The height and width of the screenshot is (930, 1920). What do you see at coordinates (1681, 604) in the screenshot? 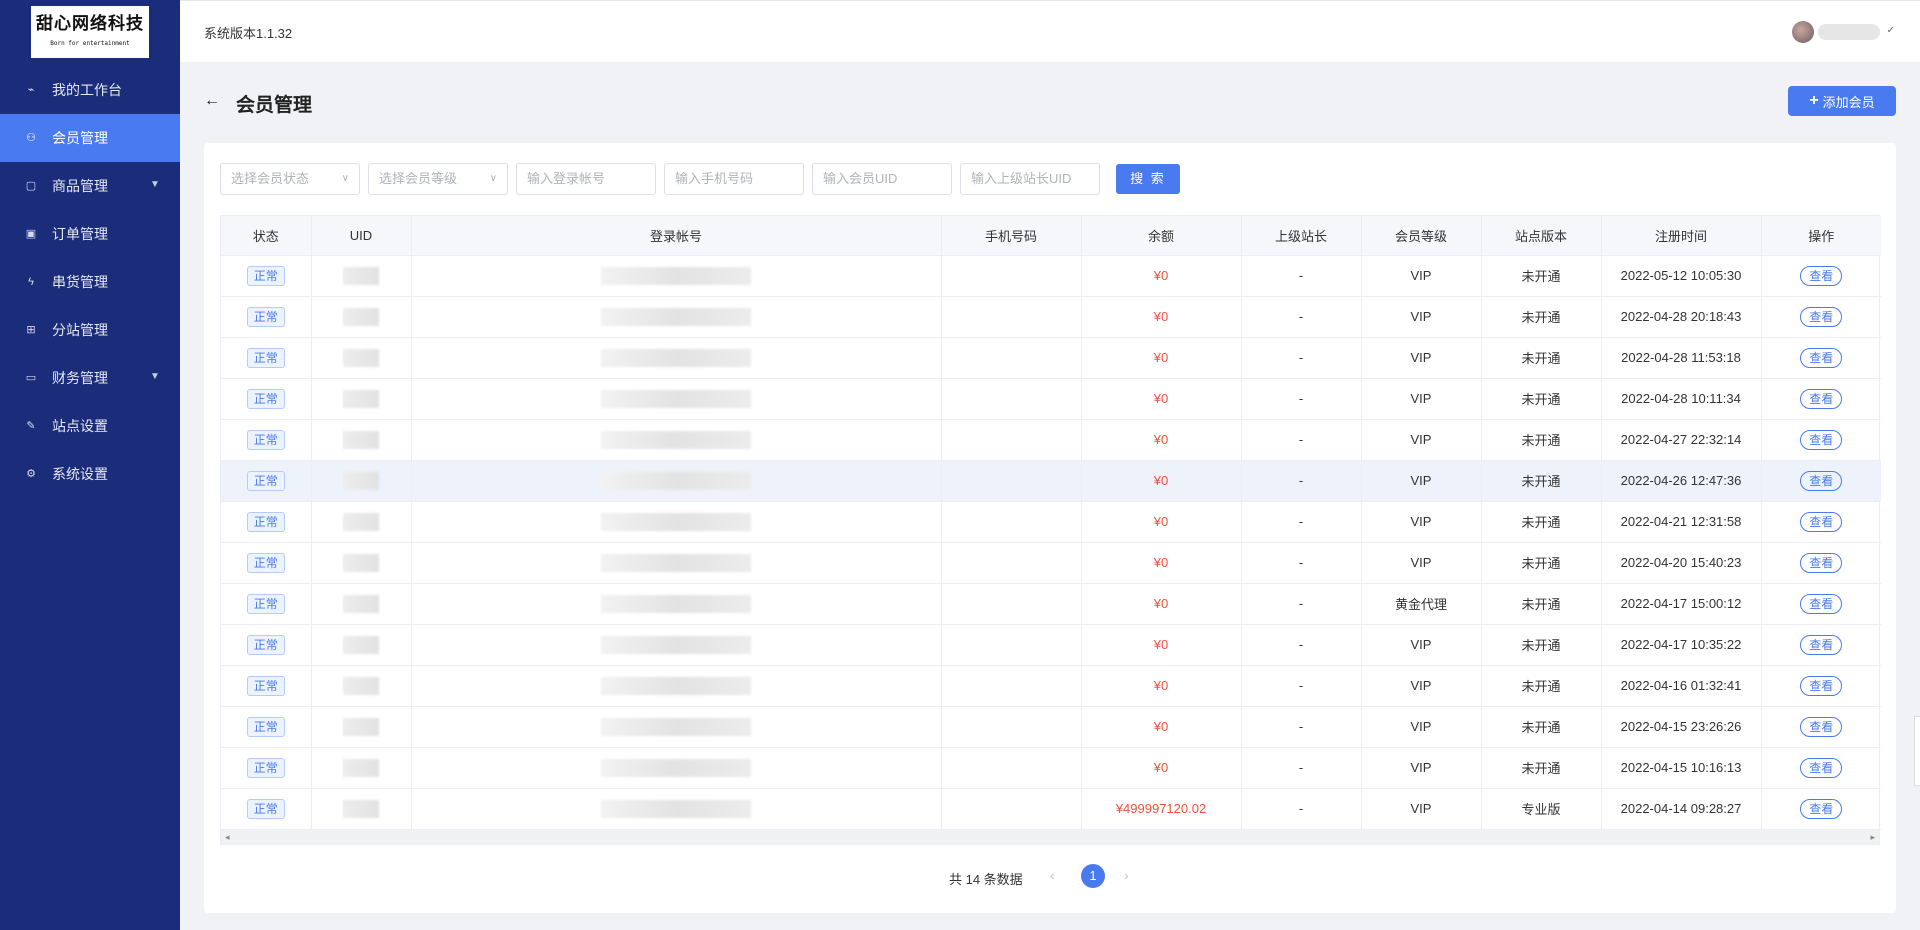
I see `register-time-cell: 2022-04-17 15:00:12` at bounding box center [1681, 604].